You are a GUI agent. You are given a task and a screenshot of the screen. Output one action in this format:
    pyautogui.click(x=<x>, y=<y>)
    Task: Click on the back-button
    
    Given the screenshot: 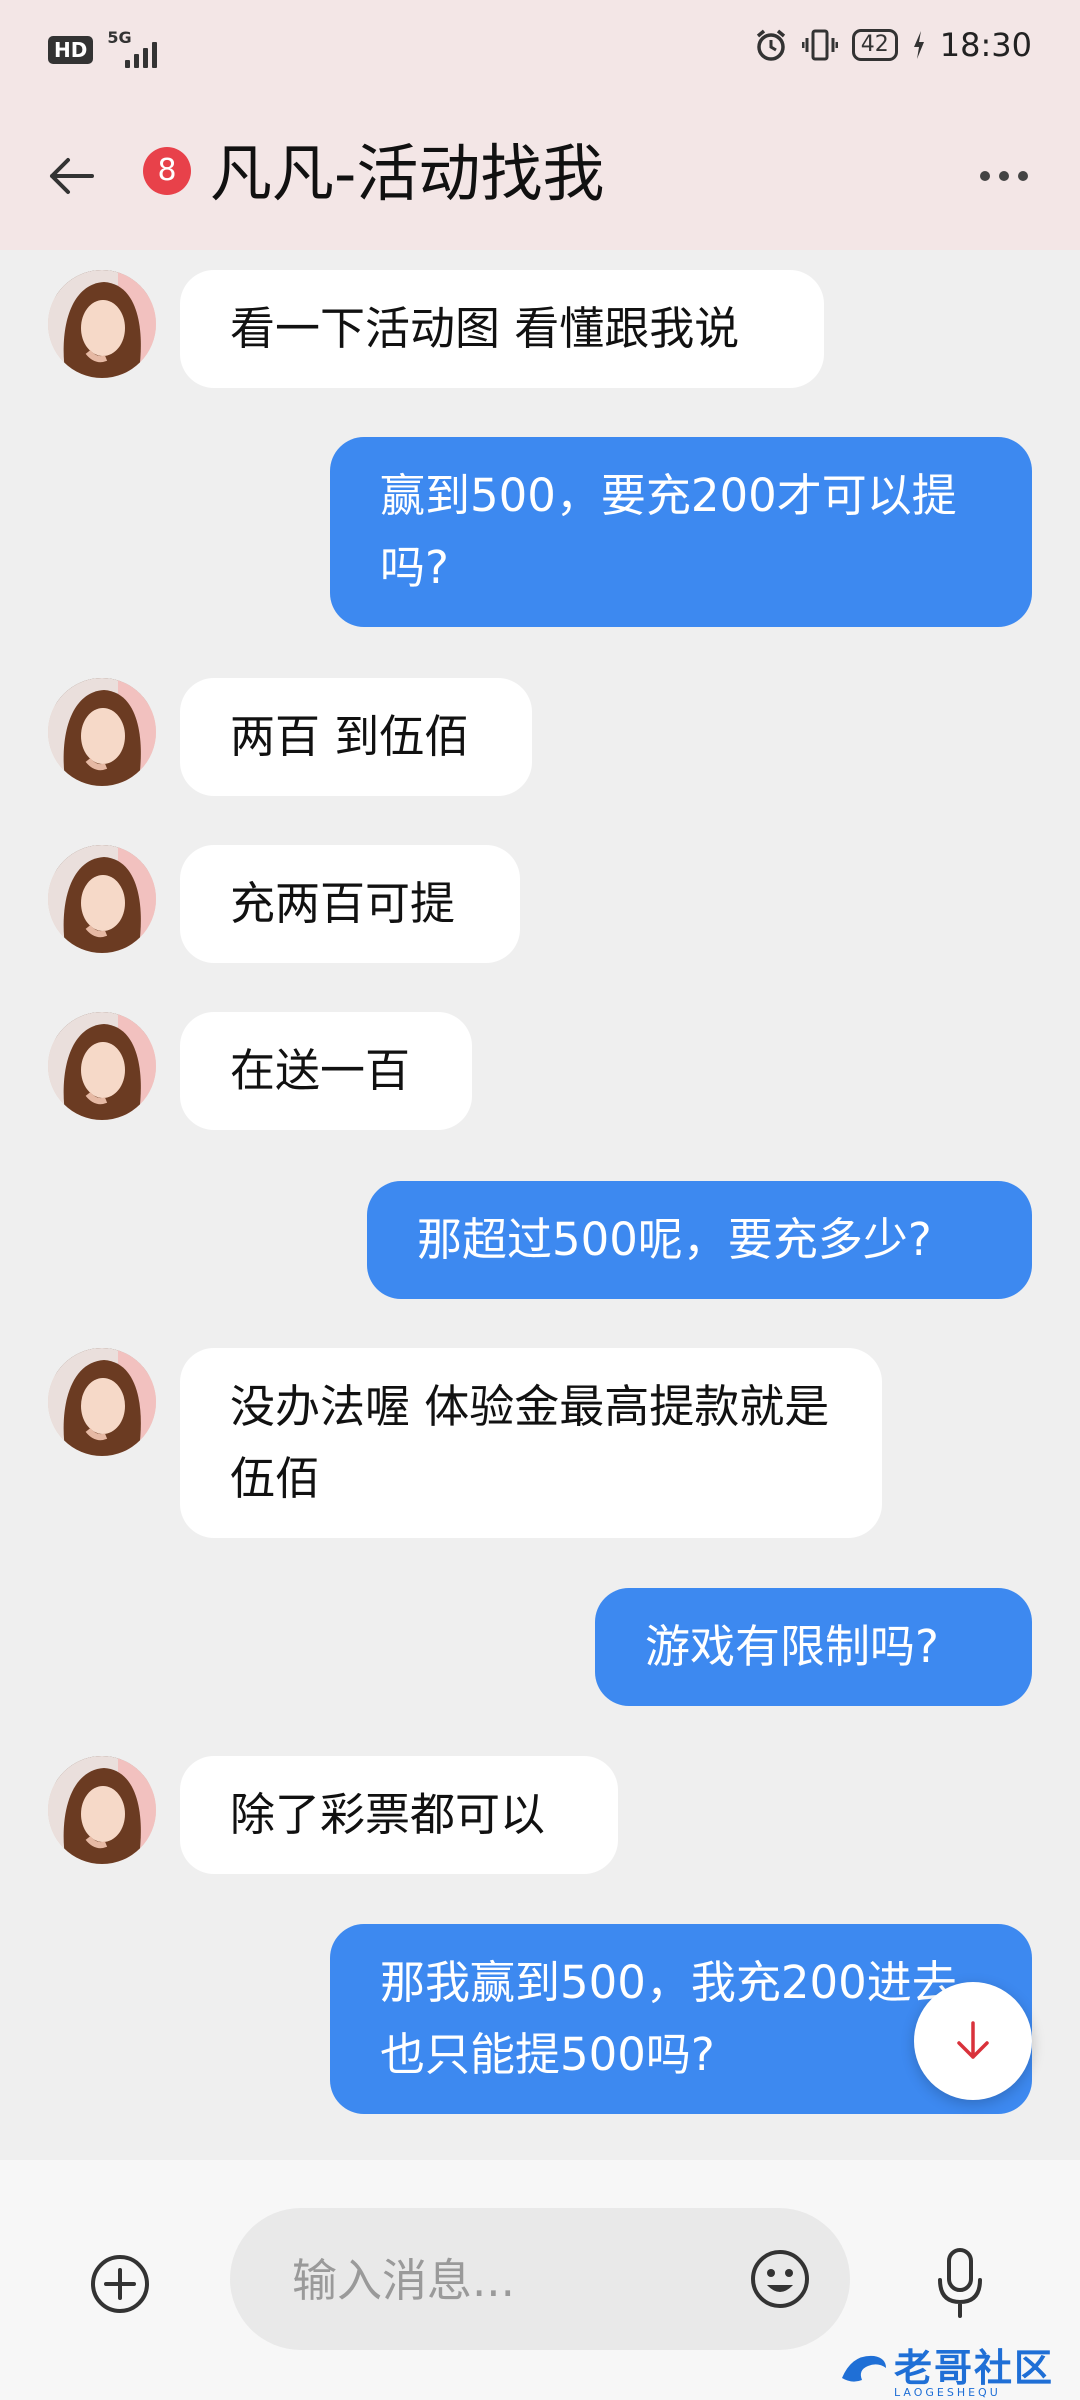 What is the action you would take?
    pyautogui.click(x=72, y=176)
    